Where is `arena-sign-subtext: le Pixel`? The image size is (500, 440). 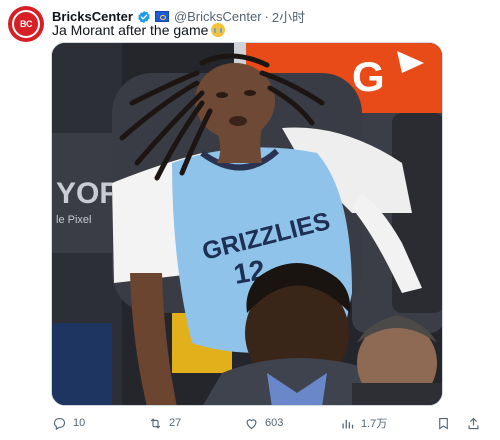 arena-sign-subtext: le Pixel is located at coordinates (73, 220).